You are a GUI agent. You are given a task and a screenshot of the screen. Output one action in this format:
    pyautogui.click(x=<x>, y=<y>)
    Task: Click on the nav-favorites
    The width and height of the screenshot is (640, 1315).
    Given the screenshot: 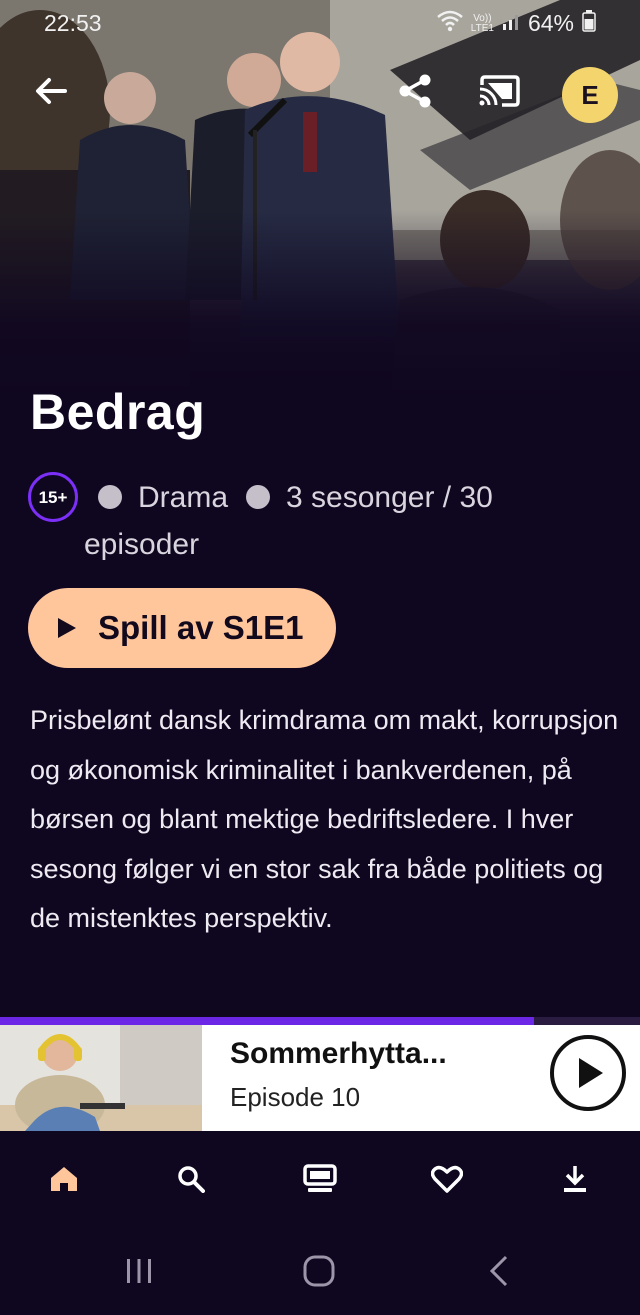 What is the action you would take?
    pyautogui.click(x=447, y=1181)
    